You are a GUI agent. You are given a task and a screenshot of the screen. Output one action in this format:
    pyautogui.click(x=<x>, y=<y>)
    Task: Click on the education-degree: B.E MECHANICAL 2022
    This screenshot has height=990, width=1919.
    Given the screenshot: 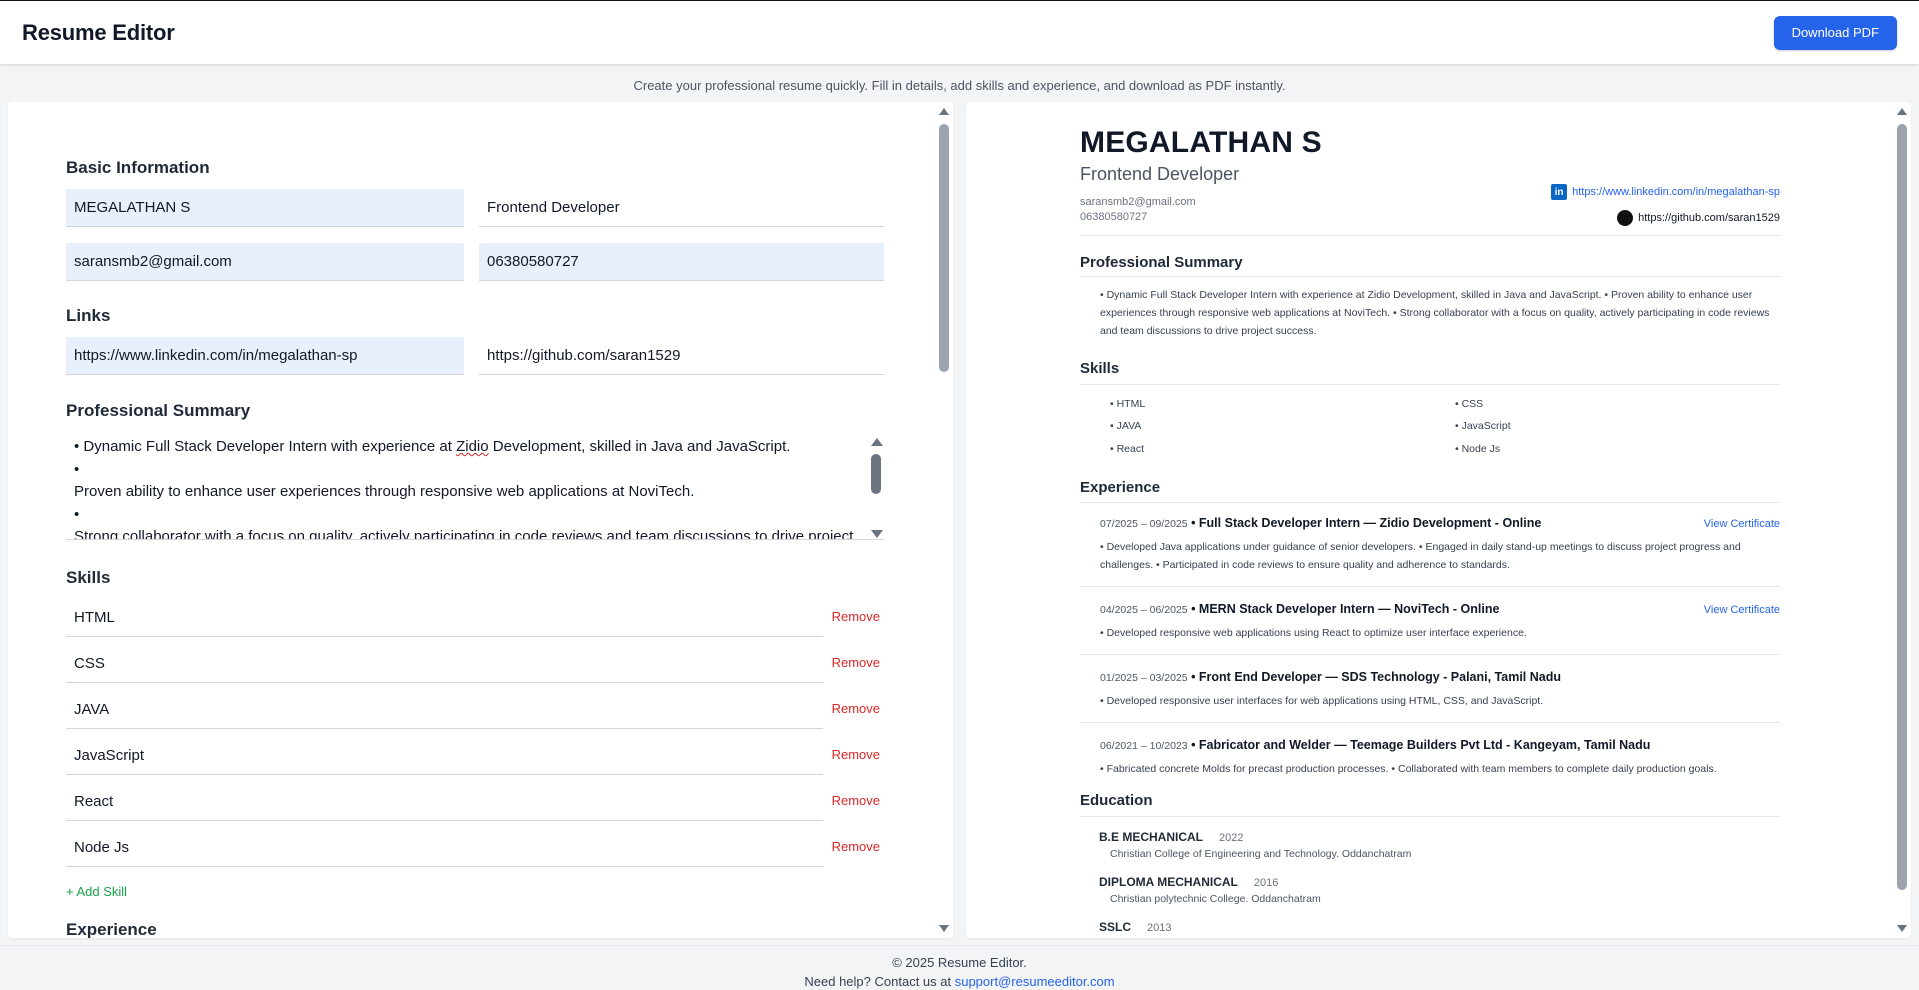 What is the action you would take?
    pyautogui.click(x=1171, y=837)
    